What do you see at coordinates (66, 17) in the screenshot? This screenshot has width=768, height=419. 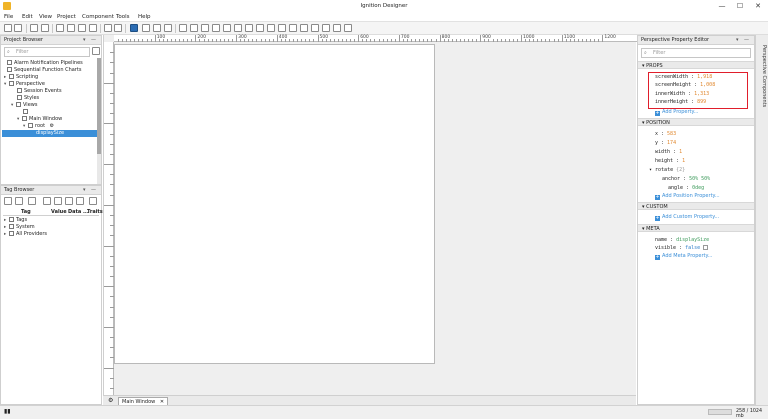 I see `menu-project: Project` at bounding box center [66, 17].